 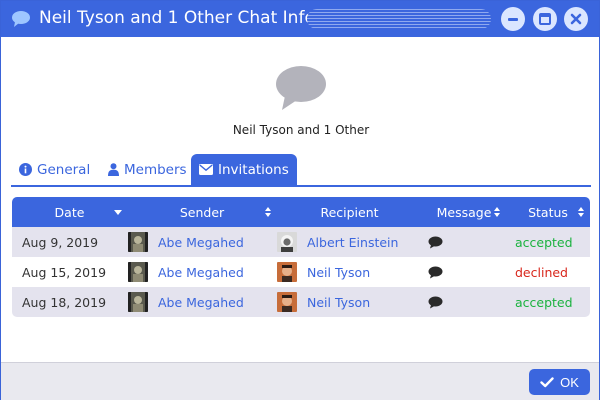 What do you see at coordinates (177, 18) in the screenshot?
I see `window-title: Neil Tyson and 1 Other Chat Info` at bounding box center [177, 18].